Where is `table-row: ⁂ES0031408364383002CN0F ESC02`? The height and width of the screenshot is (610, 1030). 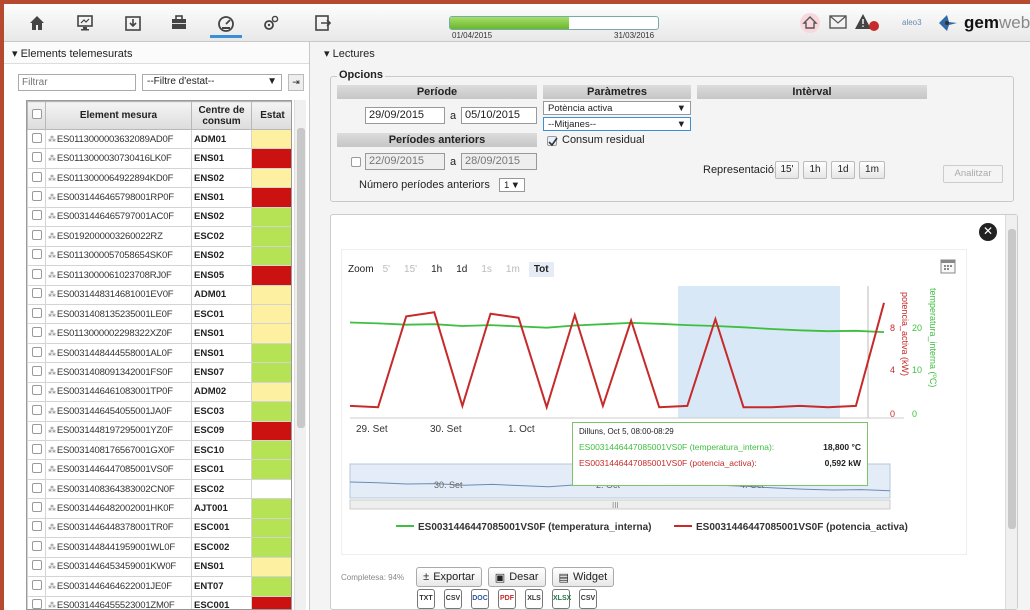
table-row: ⁂ES0031408364383002CN0F ESC02 is located at coordinates (159, 489).